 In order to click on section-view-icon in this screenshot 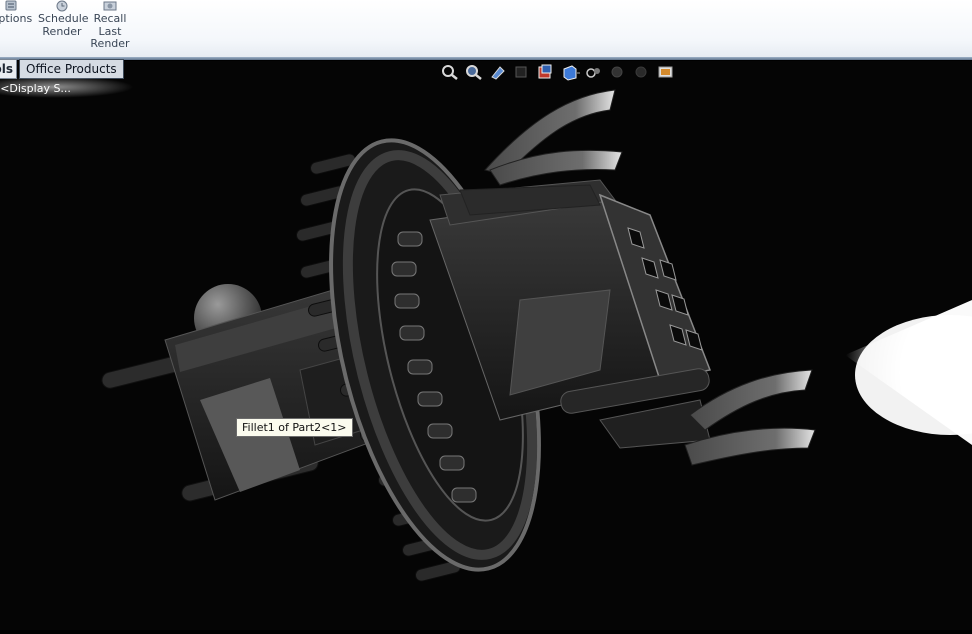, I will do `click(522, 72)`.